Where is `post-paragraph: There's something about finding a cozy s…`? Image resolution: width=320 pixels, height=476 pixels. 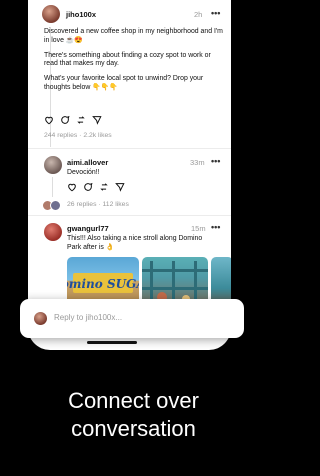
post-paragraph: There's something about finding a cozy s… is located at coordinates (127, 59).